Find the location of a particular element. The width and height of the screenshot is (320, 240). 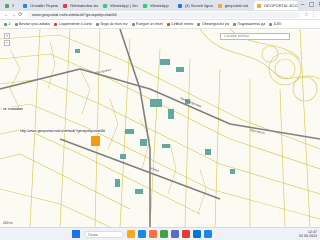

tab-label: GEOPORTAL.ECO.MD is located at coordinates (281, 5).